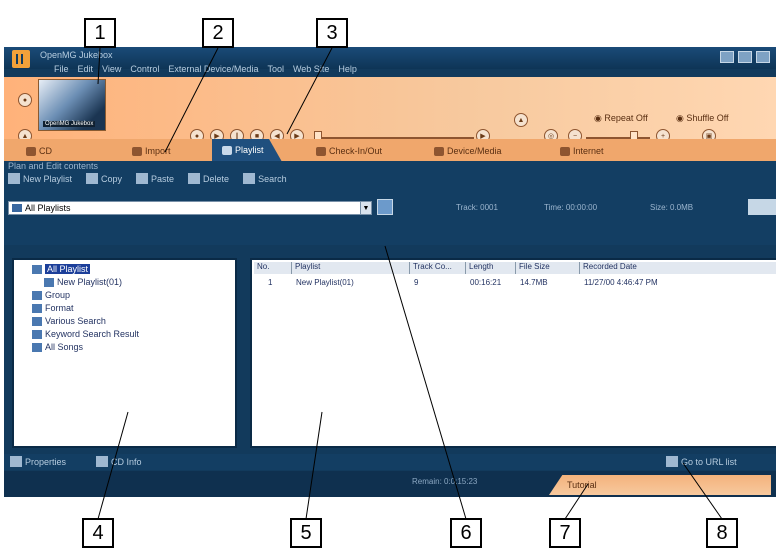 This screenshot has width=776, height=550. I want to click on paste-button: Paste, so click(155, 178).